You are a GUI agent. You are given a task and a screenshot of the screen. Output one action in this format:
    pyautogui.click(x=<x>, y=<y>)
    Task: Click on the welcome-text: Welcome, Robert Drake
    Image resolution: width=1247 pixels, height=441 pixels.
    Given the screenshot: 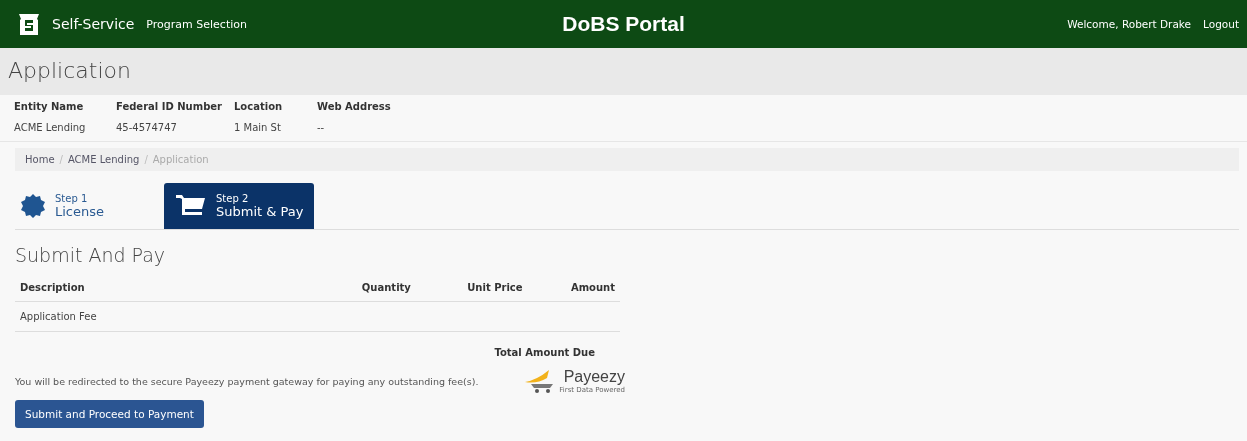 What is the action you would take?
    pyautogui.click(x=1129, y=24)
    